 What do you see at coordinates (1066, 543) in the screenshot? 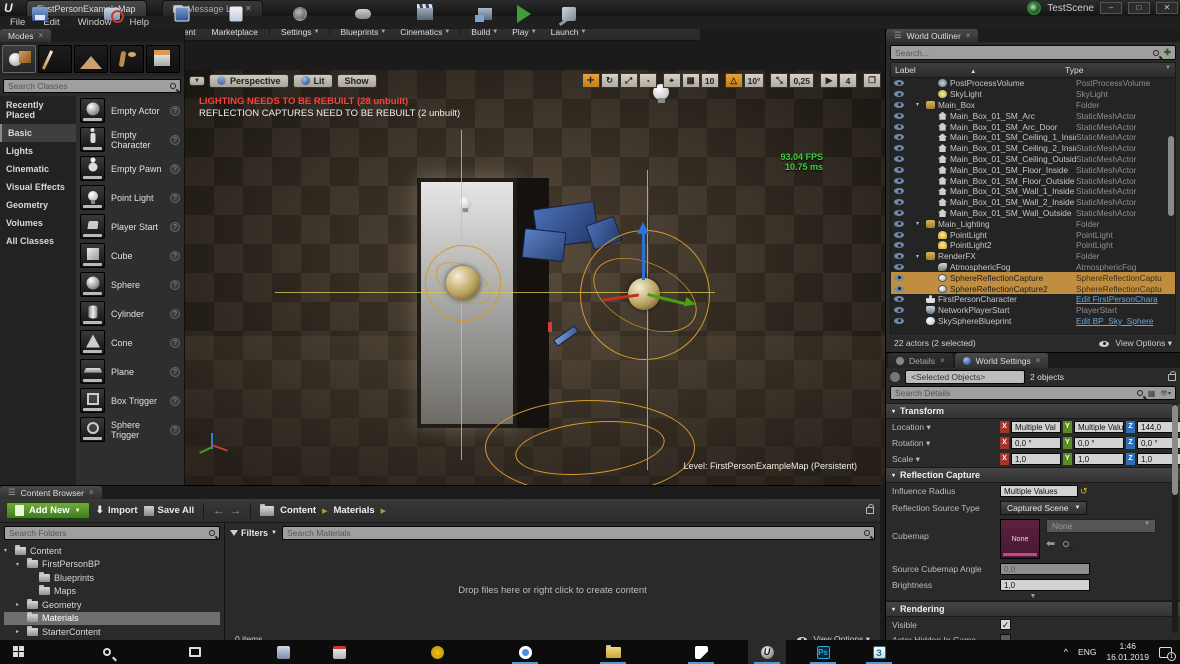
I see `browse-icon` at bounding box center [1066, 543].